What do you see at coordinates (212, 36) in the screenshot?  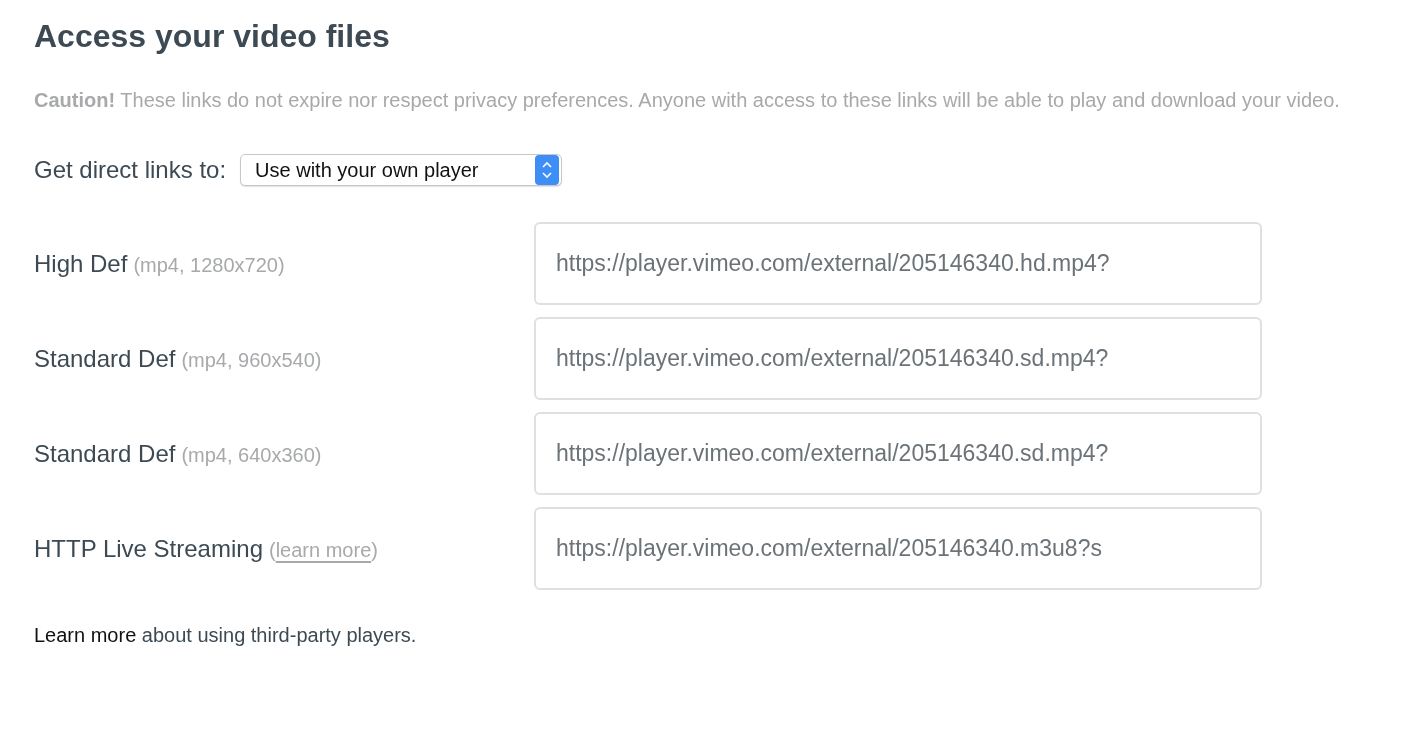 I see `page-heading: Access your video files` at bounding box center [212, 36].